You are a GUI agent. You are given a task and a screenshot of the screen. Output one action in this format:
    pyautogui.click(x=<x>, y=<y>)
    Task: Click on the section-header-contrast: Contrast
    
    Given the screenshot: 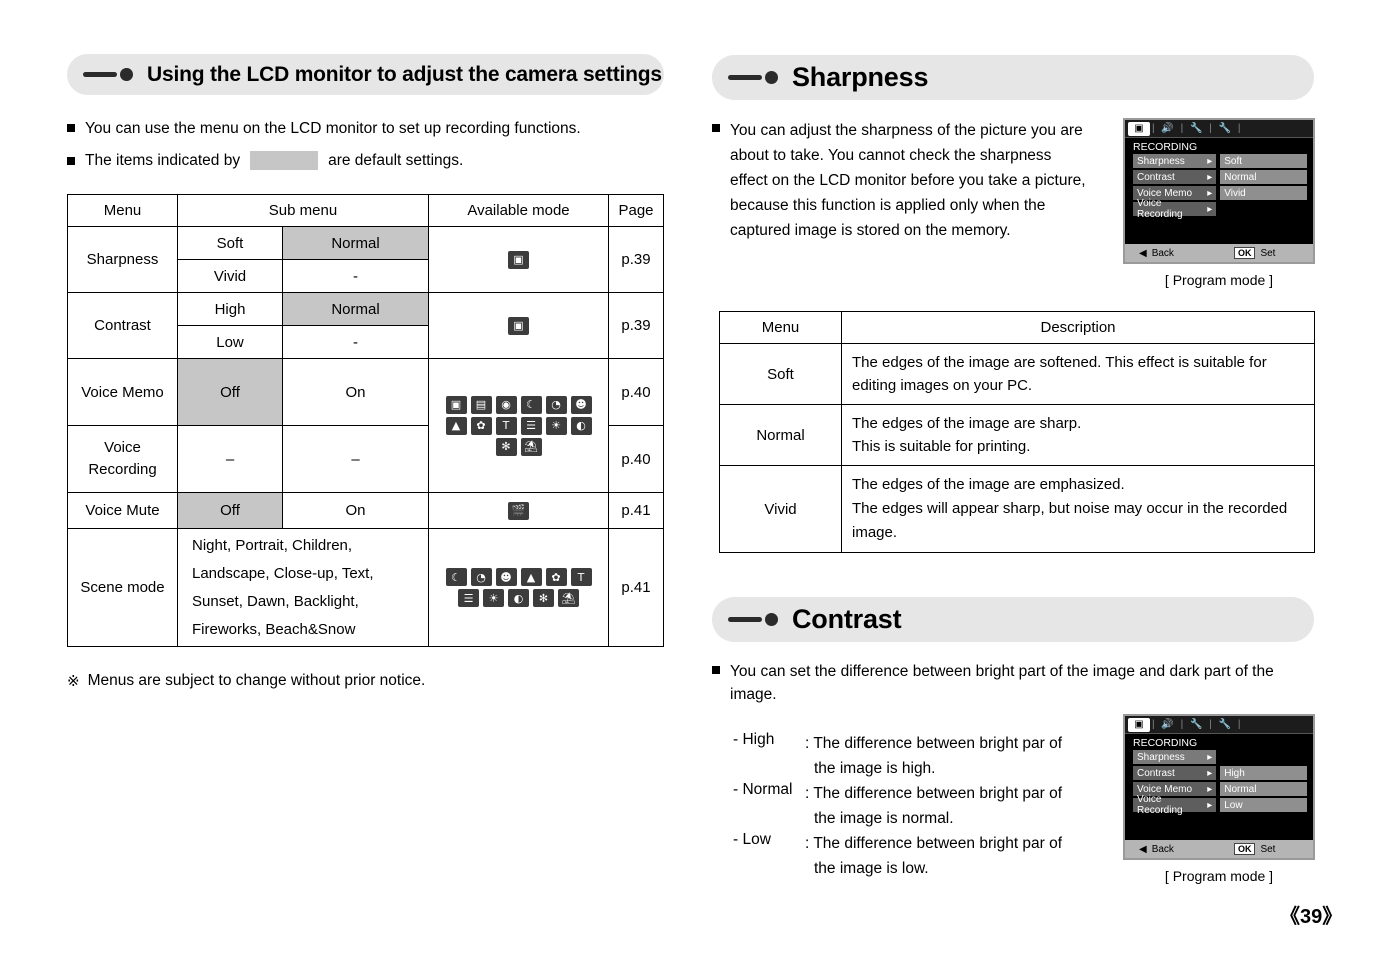 What is the action you would take?
    pyautogui.click(x=1013, y=619)
    